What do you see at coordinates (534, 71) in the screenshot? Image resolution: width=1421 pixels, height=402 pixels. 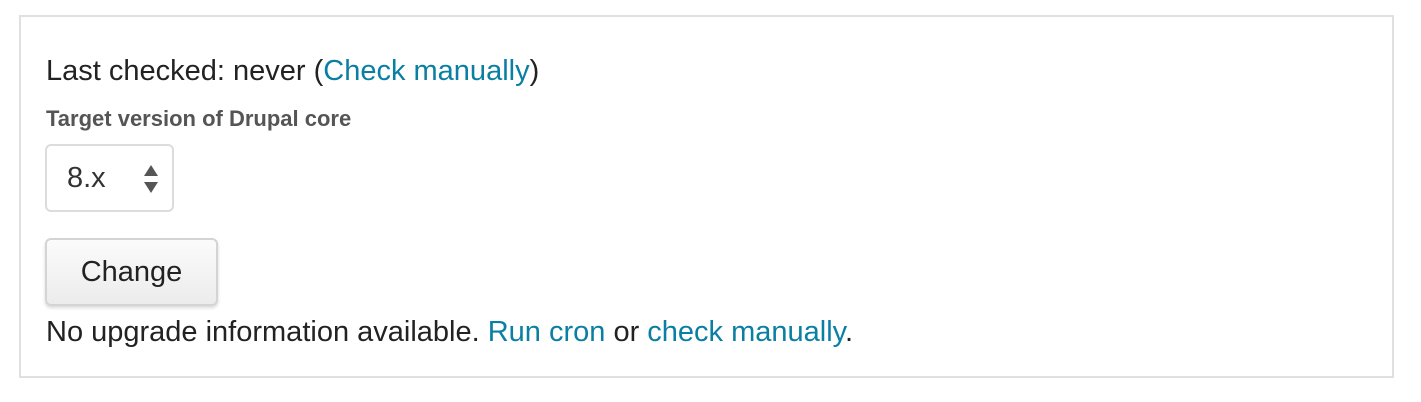 I see `last-checked-suffix: )` at bounding box center [534, 71].